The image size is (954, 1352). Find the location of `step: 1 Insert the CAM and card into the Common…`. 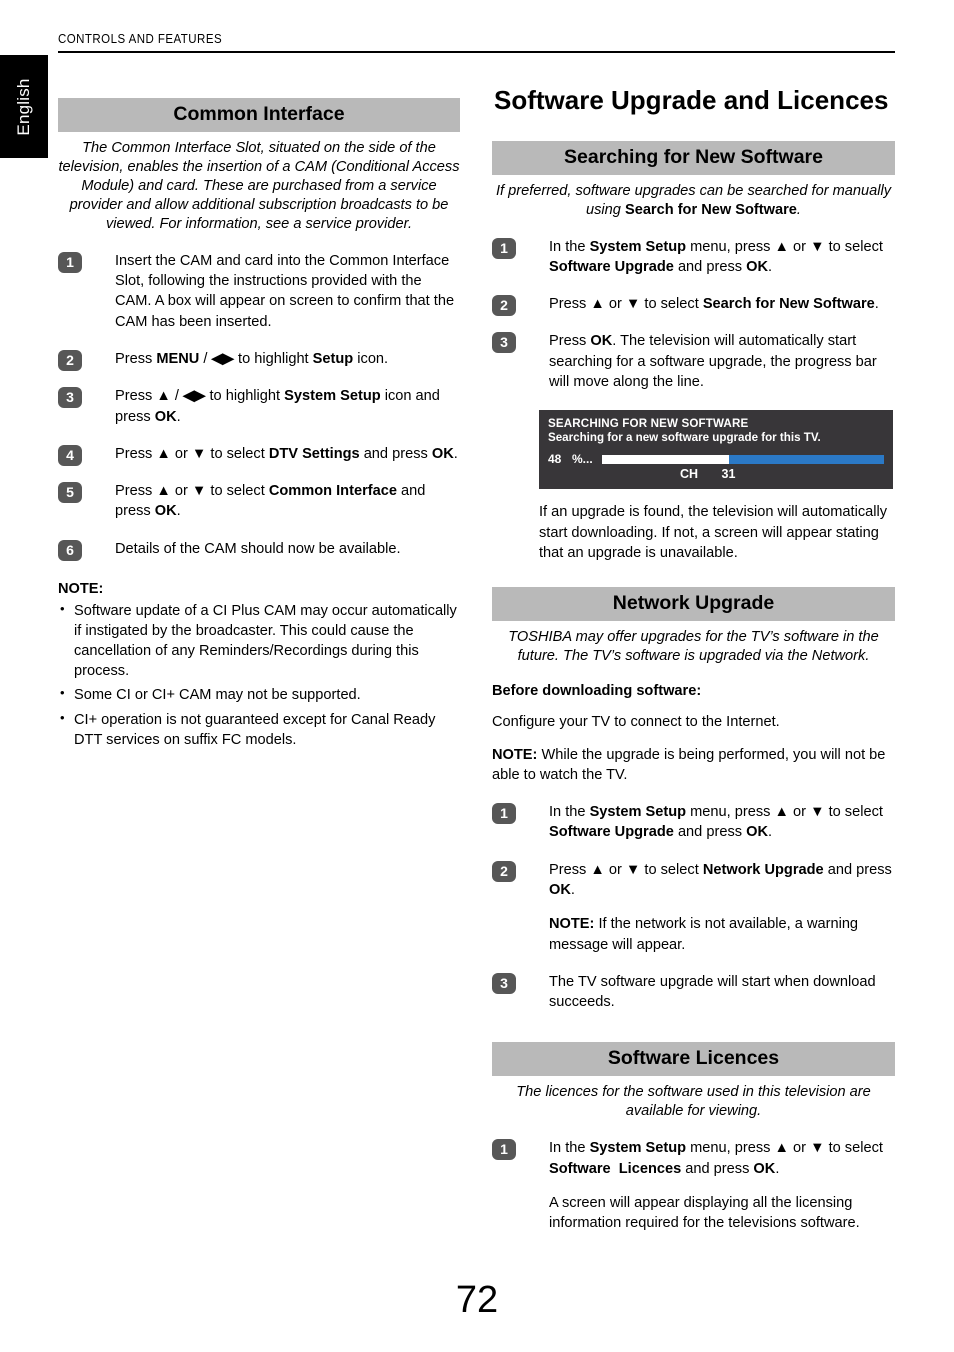

step: 1 Insert the CAM and card into the Common… is located at coordinates (259, 291).